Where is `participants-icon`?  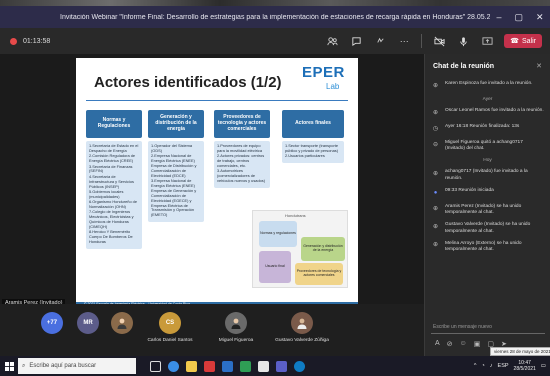 participants-icon is located at coordinates (332, 41).